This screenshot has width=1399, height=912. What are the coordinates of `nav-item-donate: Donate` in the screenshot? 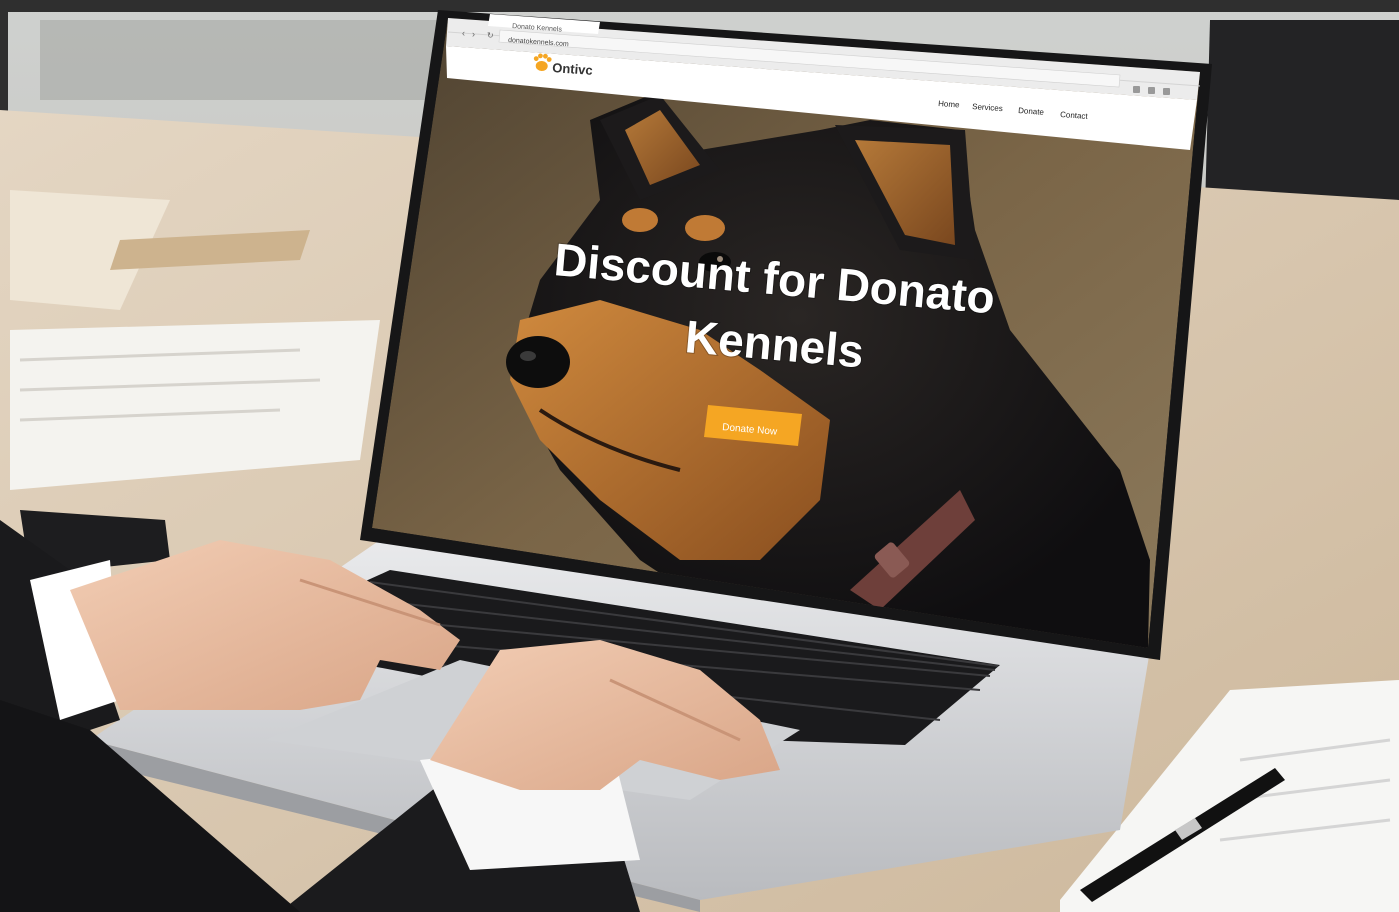 It's located at (1031, 111).